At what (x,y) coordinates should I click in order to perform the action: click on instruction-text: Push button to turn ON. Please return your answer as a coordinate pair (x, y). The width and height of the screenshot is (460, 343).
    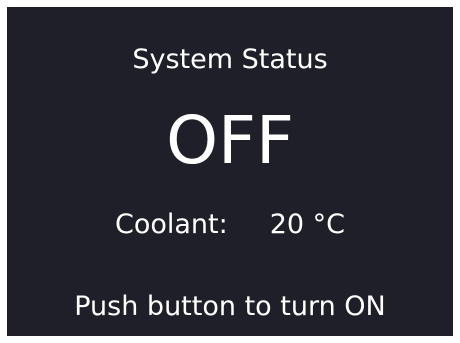
    Looking at the image, I should click on (230, 306).